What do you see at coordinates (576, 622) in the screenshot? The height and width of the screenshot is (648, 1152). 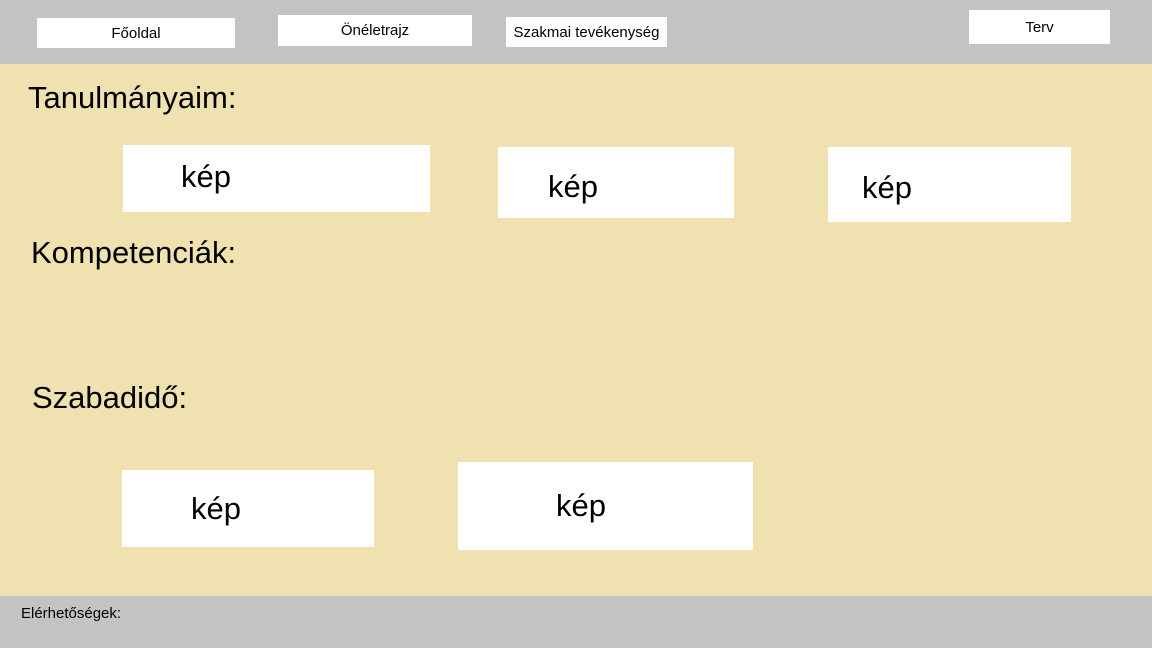 I see `footer: Elérhetőségek:` at bounding box center [576, 622].